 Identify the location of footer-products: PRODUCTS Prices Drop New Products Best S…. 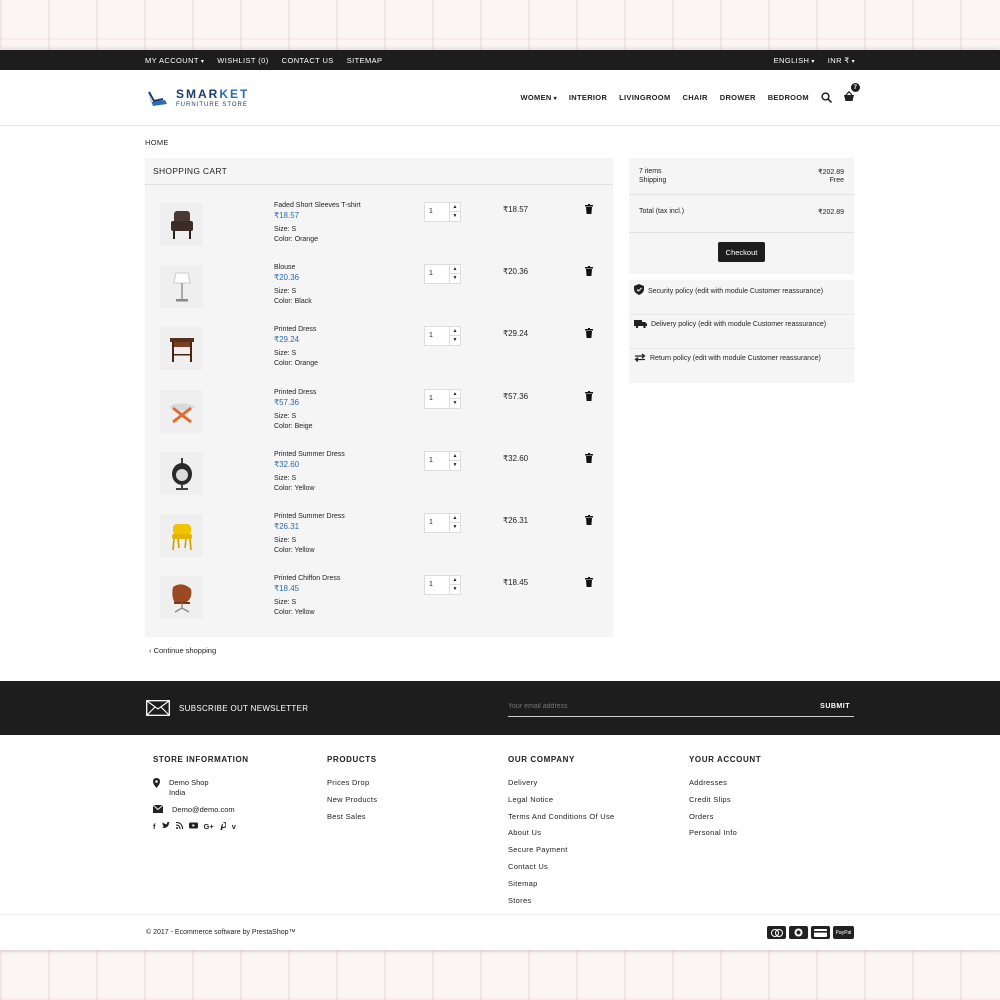
(352, 791).